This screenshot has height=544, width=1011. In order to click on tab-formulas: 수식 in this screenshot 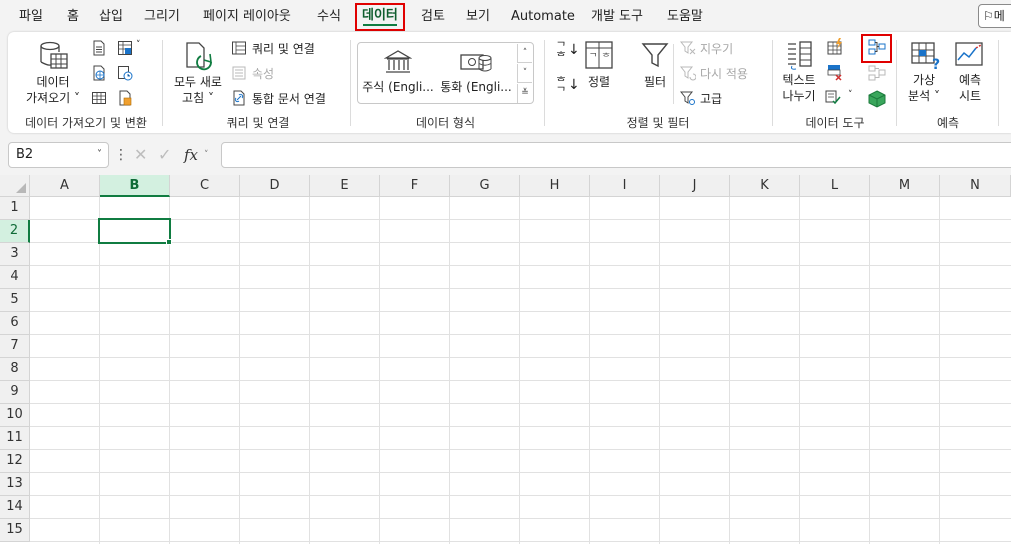, I will do `click(329, 17)`.